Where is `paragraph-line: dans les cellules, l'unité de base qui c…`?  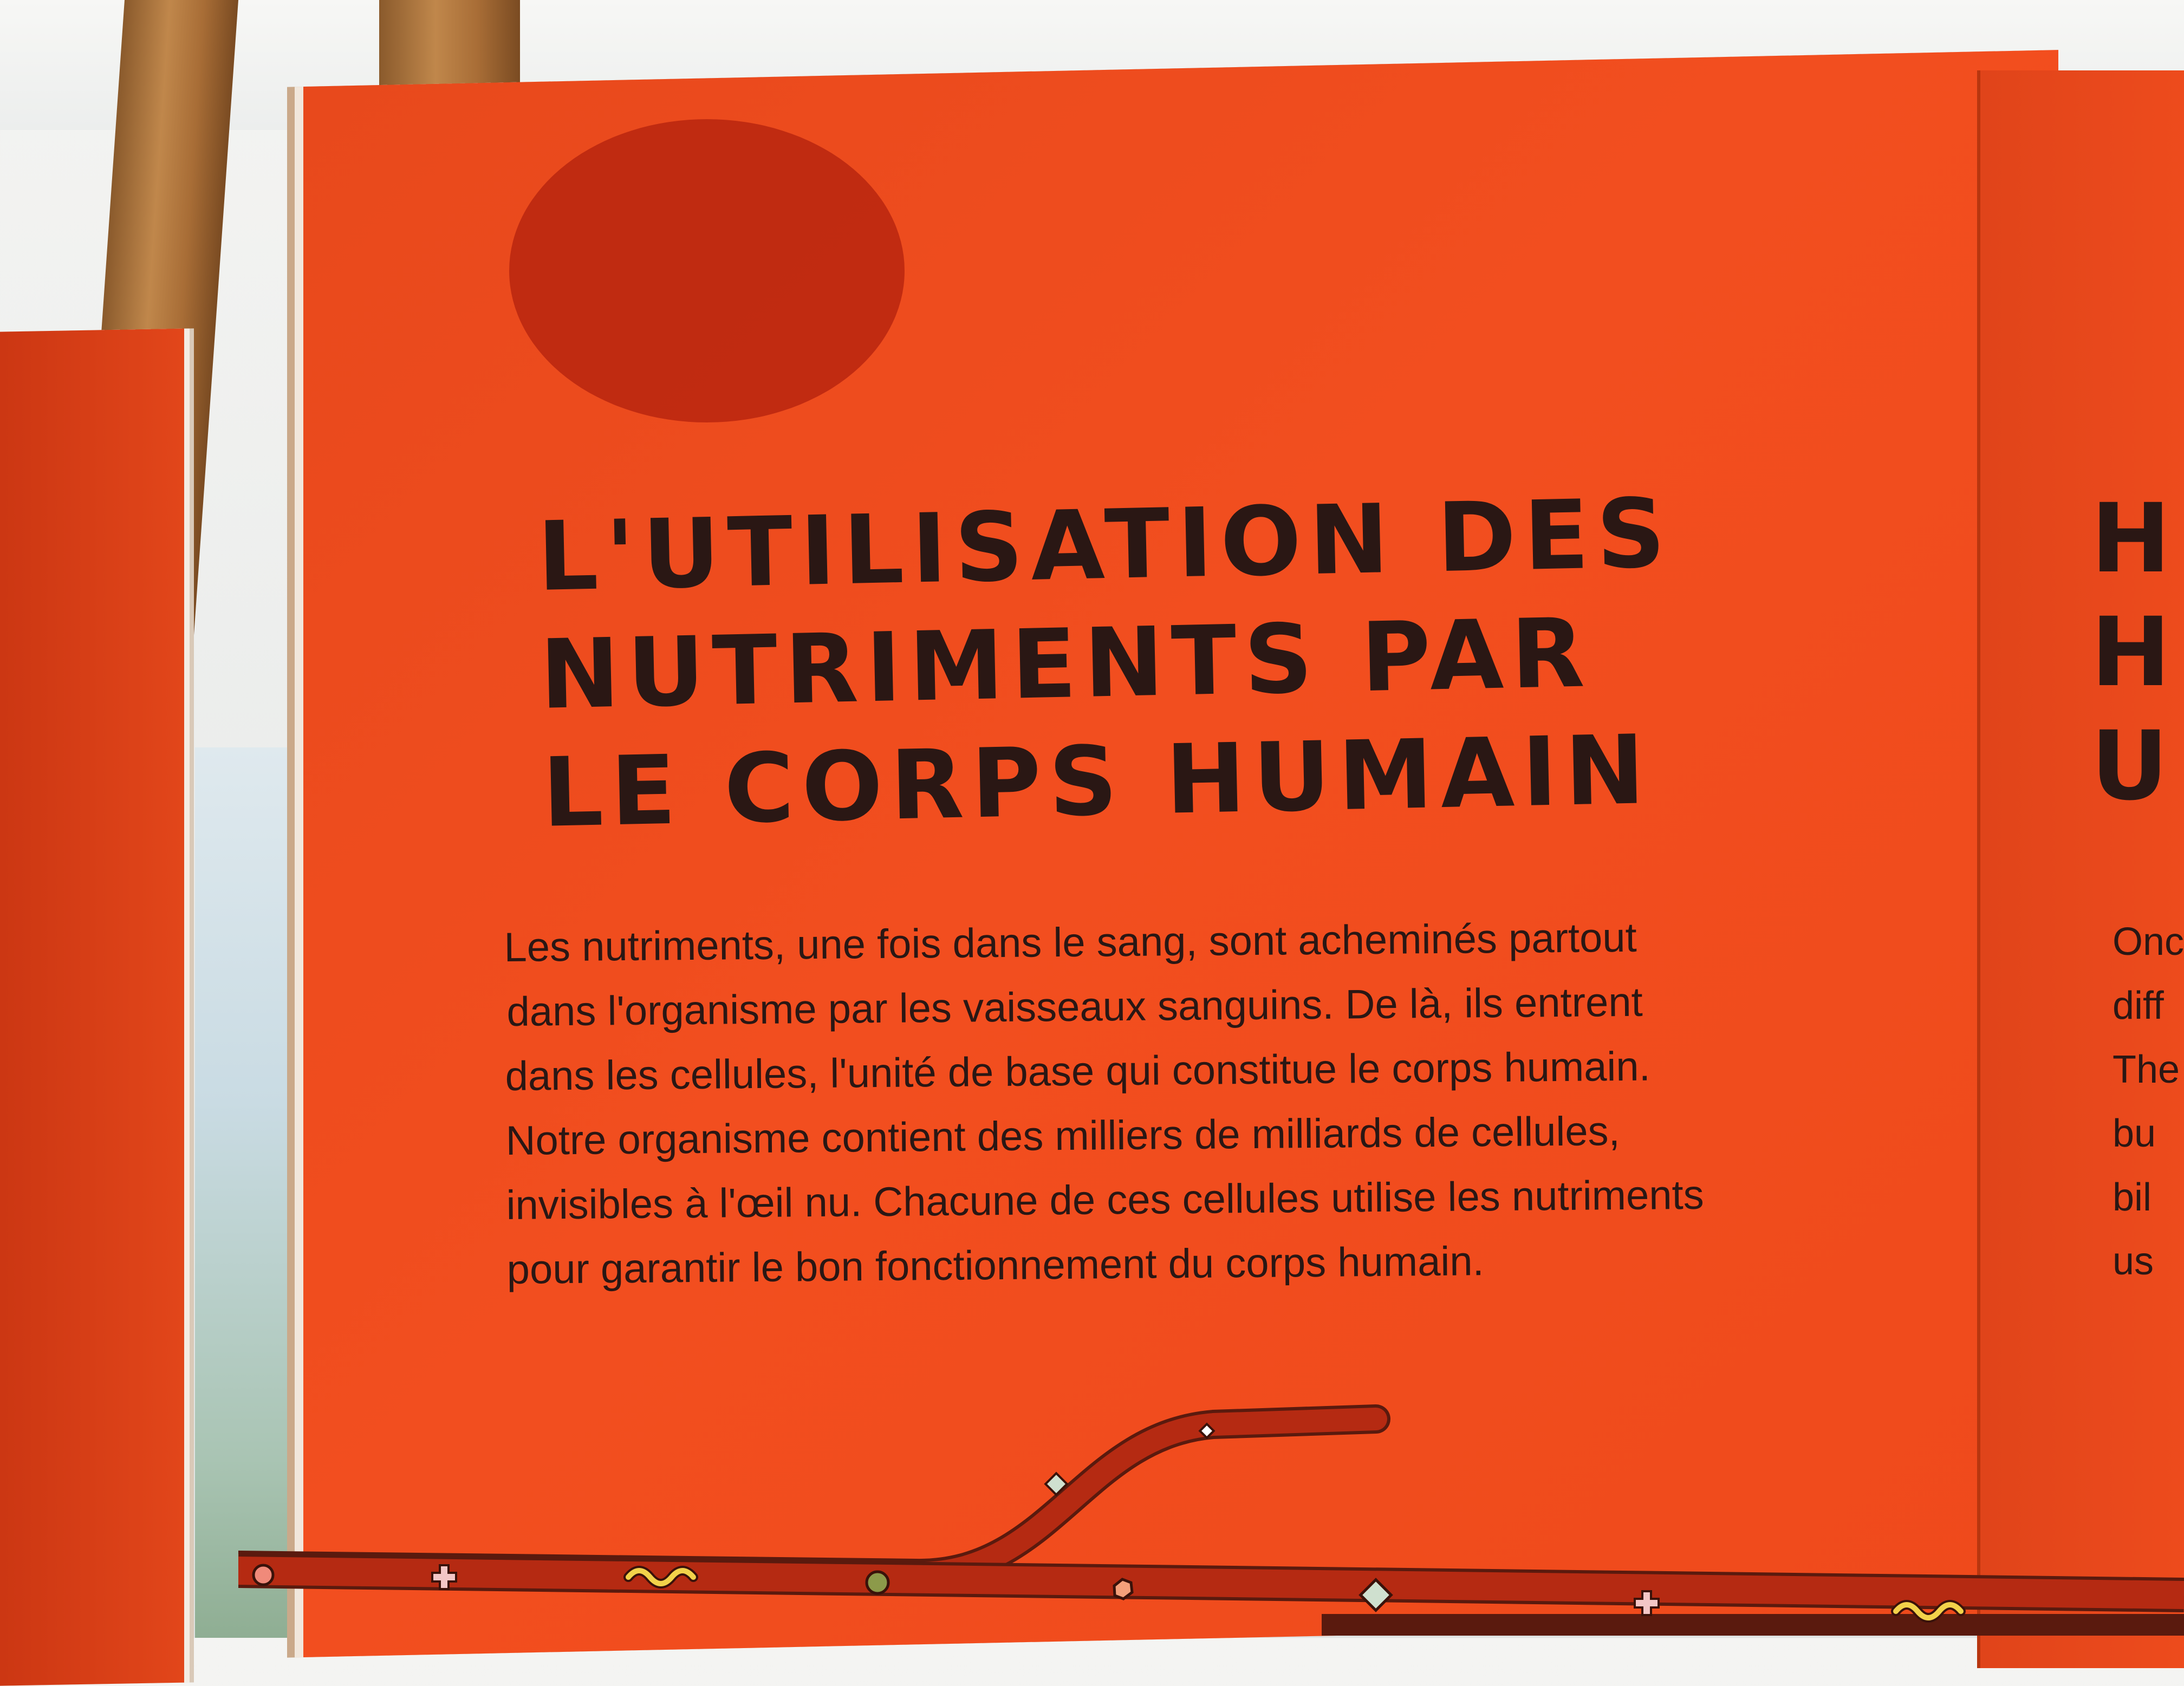
paragraph-line: dans les cellules, l'unité de base qui c… is located at coordinates (1078, 1071).